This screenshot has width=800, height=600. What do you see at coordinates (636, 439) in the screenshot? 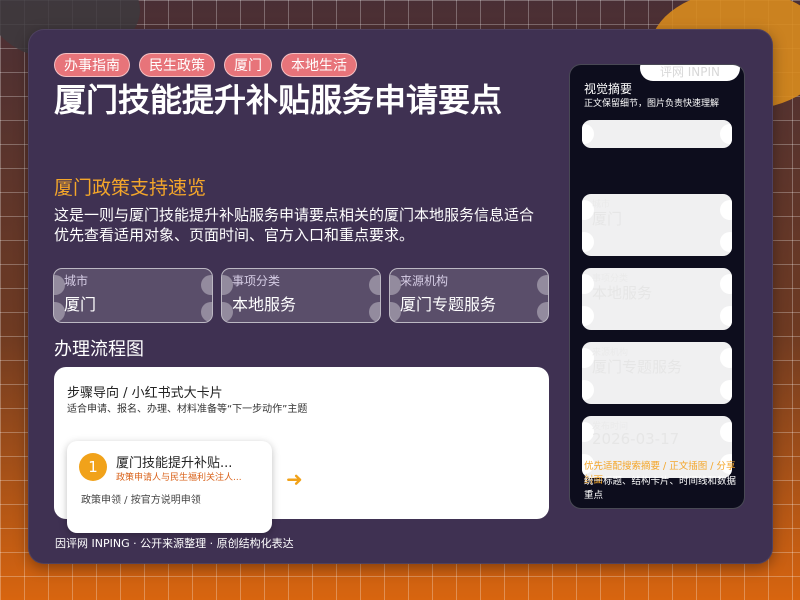
I see `panel-box-value: 2026-03-17` at bounding box center [636, 439].